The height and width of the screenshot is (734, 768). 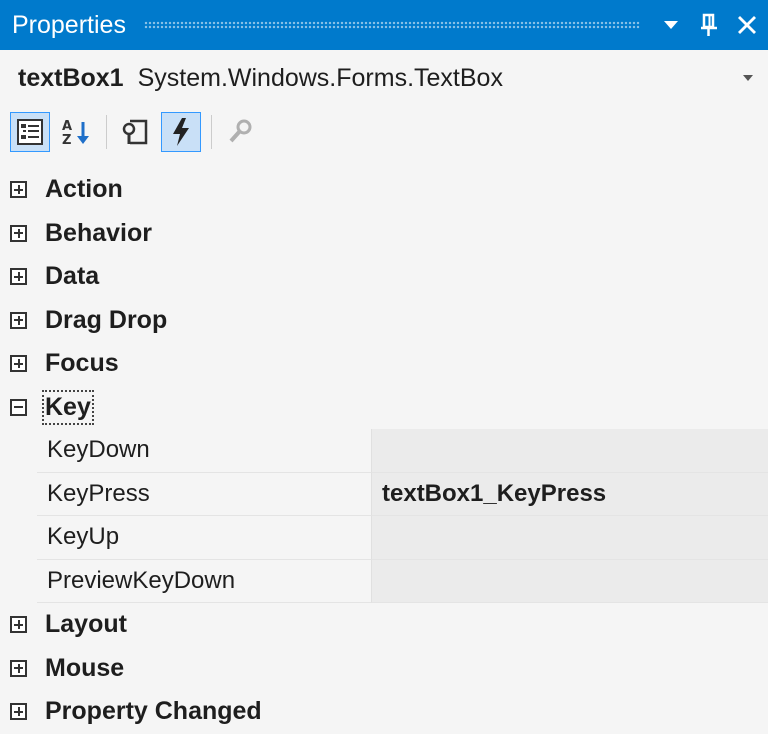 I want to click on property-row: KeyPress textBox1_KeyPress, so click(x=402, y=494).